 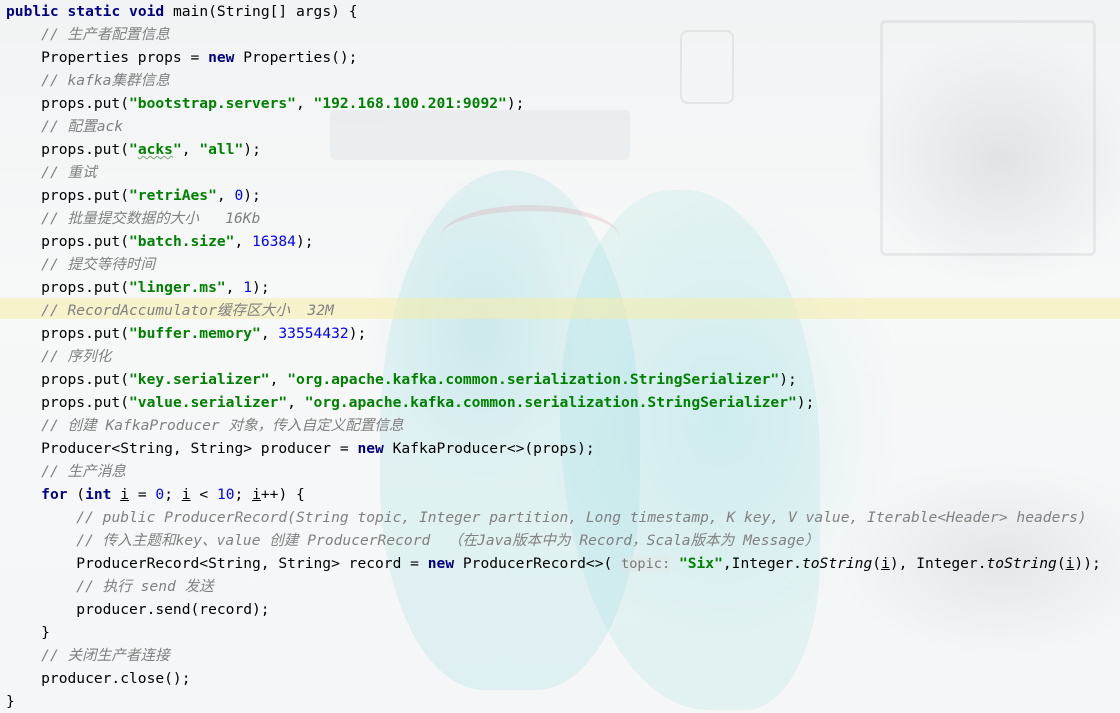 I want to click on code-token: ProducerRecord<>(, so click(x=538, y=563).